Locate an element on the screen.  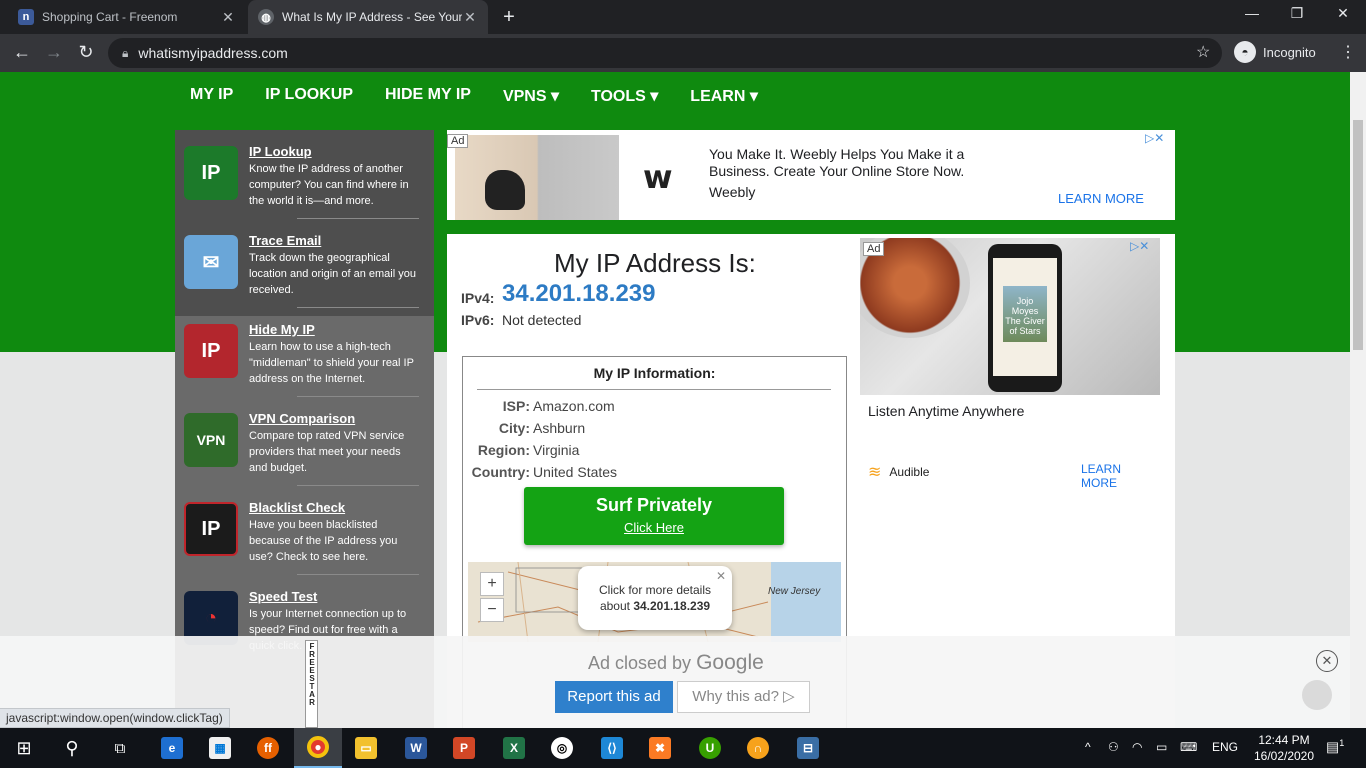
clock: 12:44 PM 16/02/2020 is located at coordinates (1284, 748).